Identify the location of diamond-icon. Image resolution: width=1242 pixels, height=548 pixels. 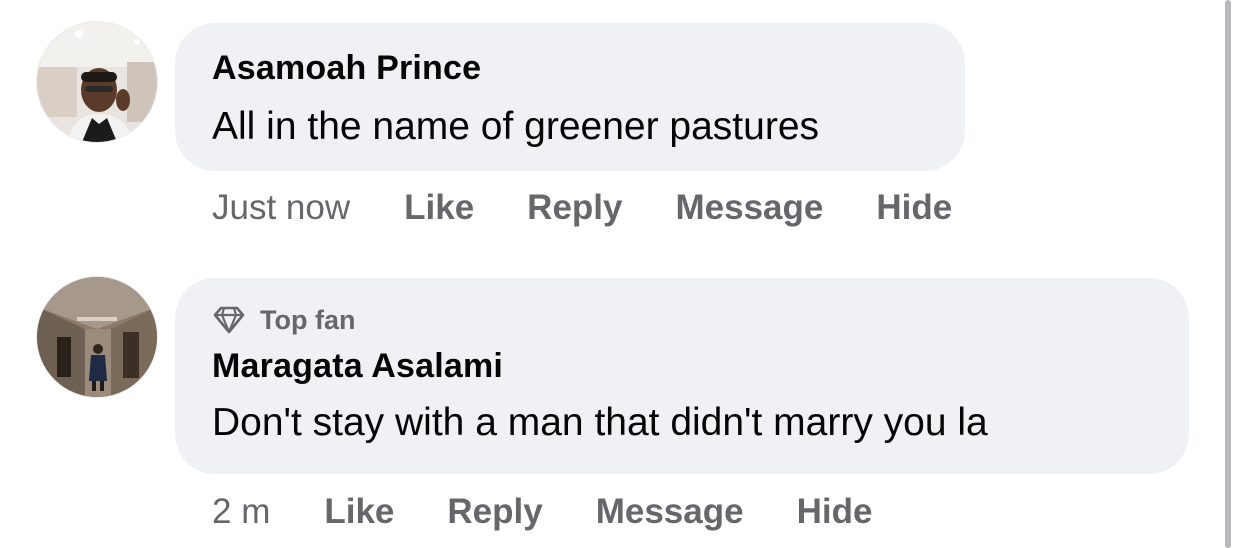
(229, 320).